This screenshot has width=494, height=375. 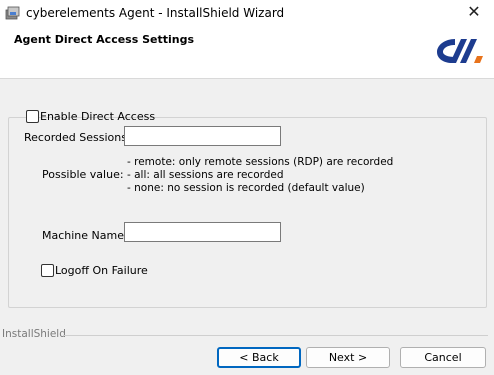 What do you see at coordinates (101, 270) in the screenshot?
I see `logoff-on-failure-label: Logoff On Failure` at bounding box center [101, 270].